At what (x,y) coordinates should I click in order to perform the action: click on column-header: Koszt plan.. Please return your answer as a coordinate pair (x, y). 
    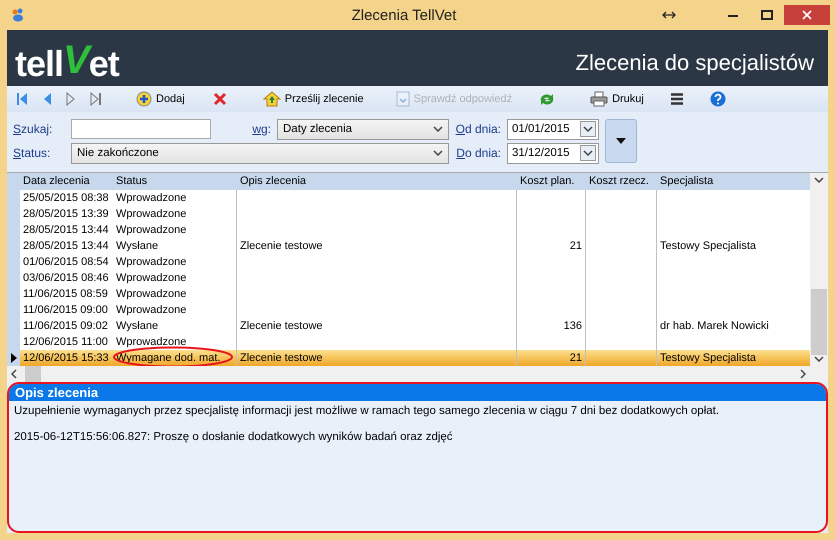
    Looking at the image, I should click on (551, 181).